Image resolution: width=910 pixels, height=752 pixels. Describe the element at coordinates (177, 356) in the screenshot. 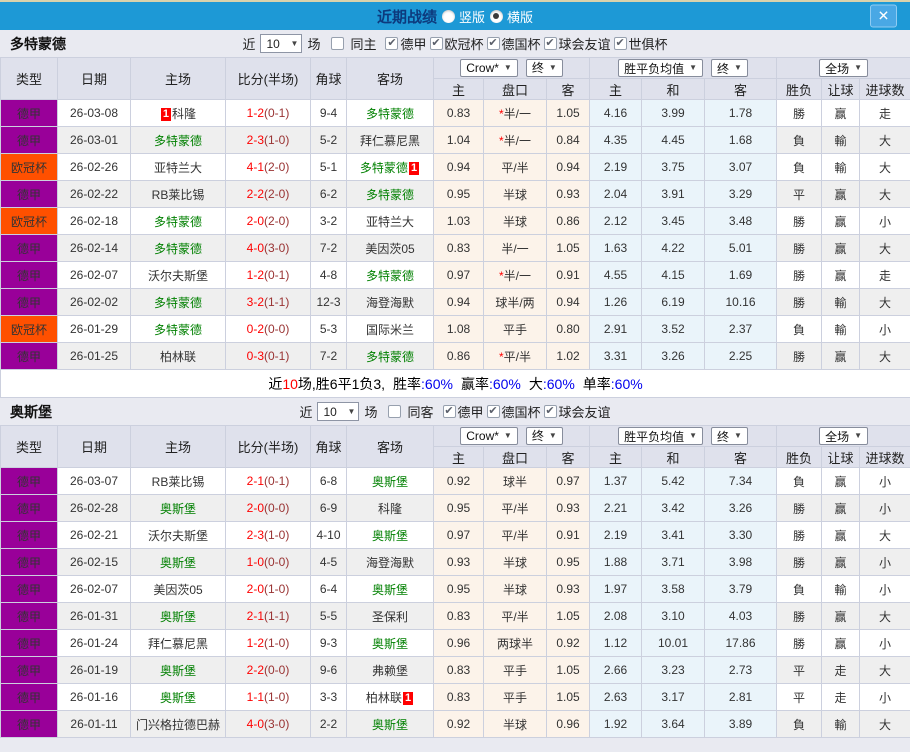

I see `home-team-name: 柏林联` at that location.